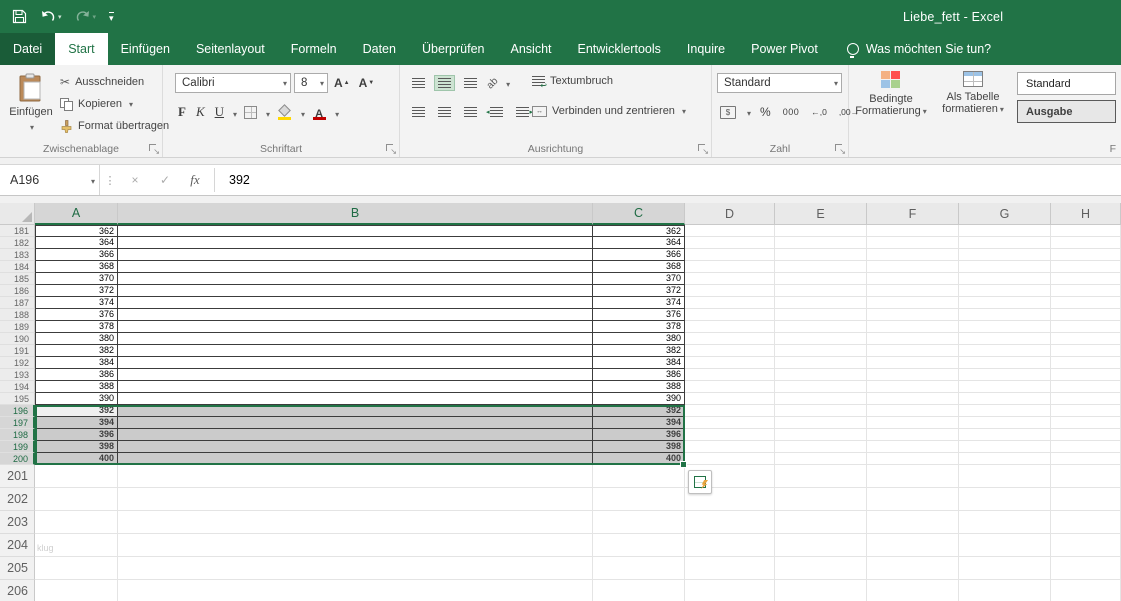  What do you see at coordinates (730, 303) in the screenshot?
I see `cell-D187` at bounding box center [730, 303].